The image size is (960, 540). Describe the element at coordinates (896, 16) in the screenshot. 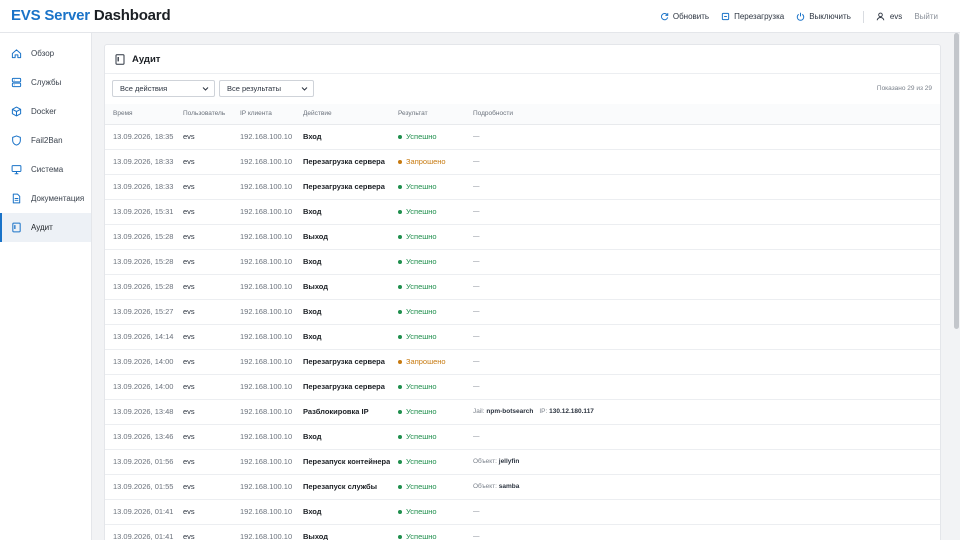

I see `username: evs` at that location.